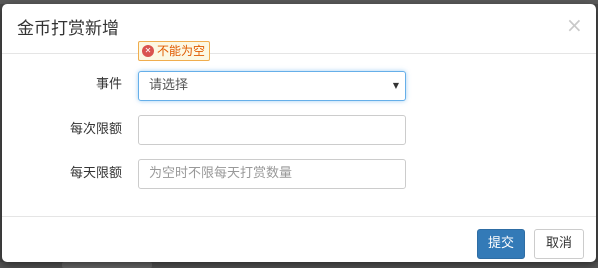 The width and height of the screenshot is (598, 268). Describe the element at coordinates (95, 129) in the screenshot. I see `per-time-limit-label: 每次限额` at that location.